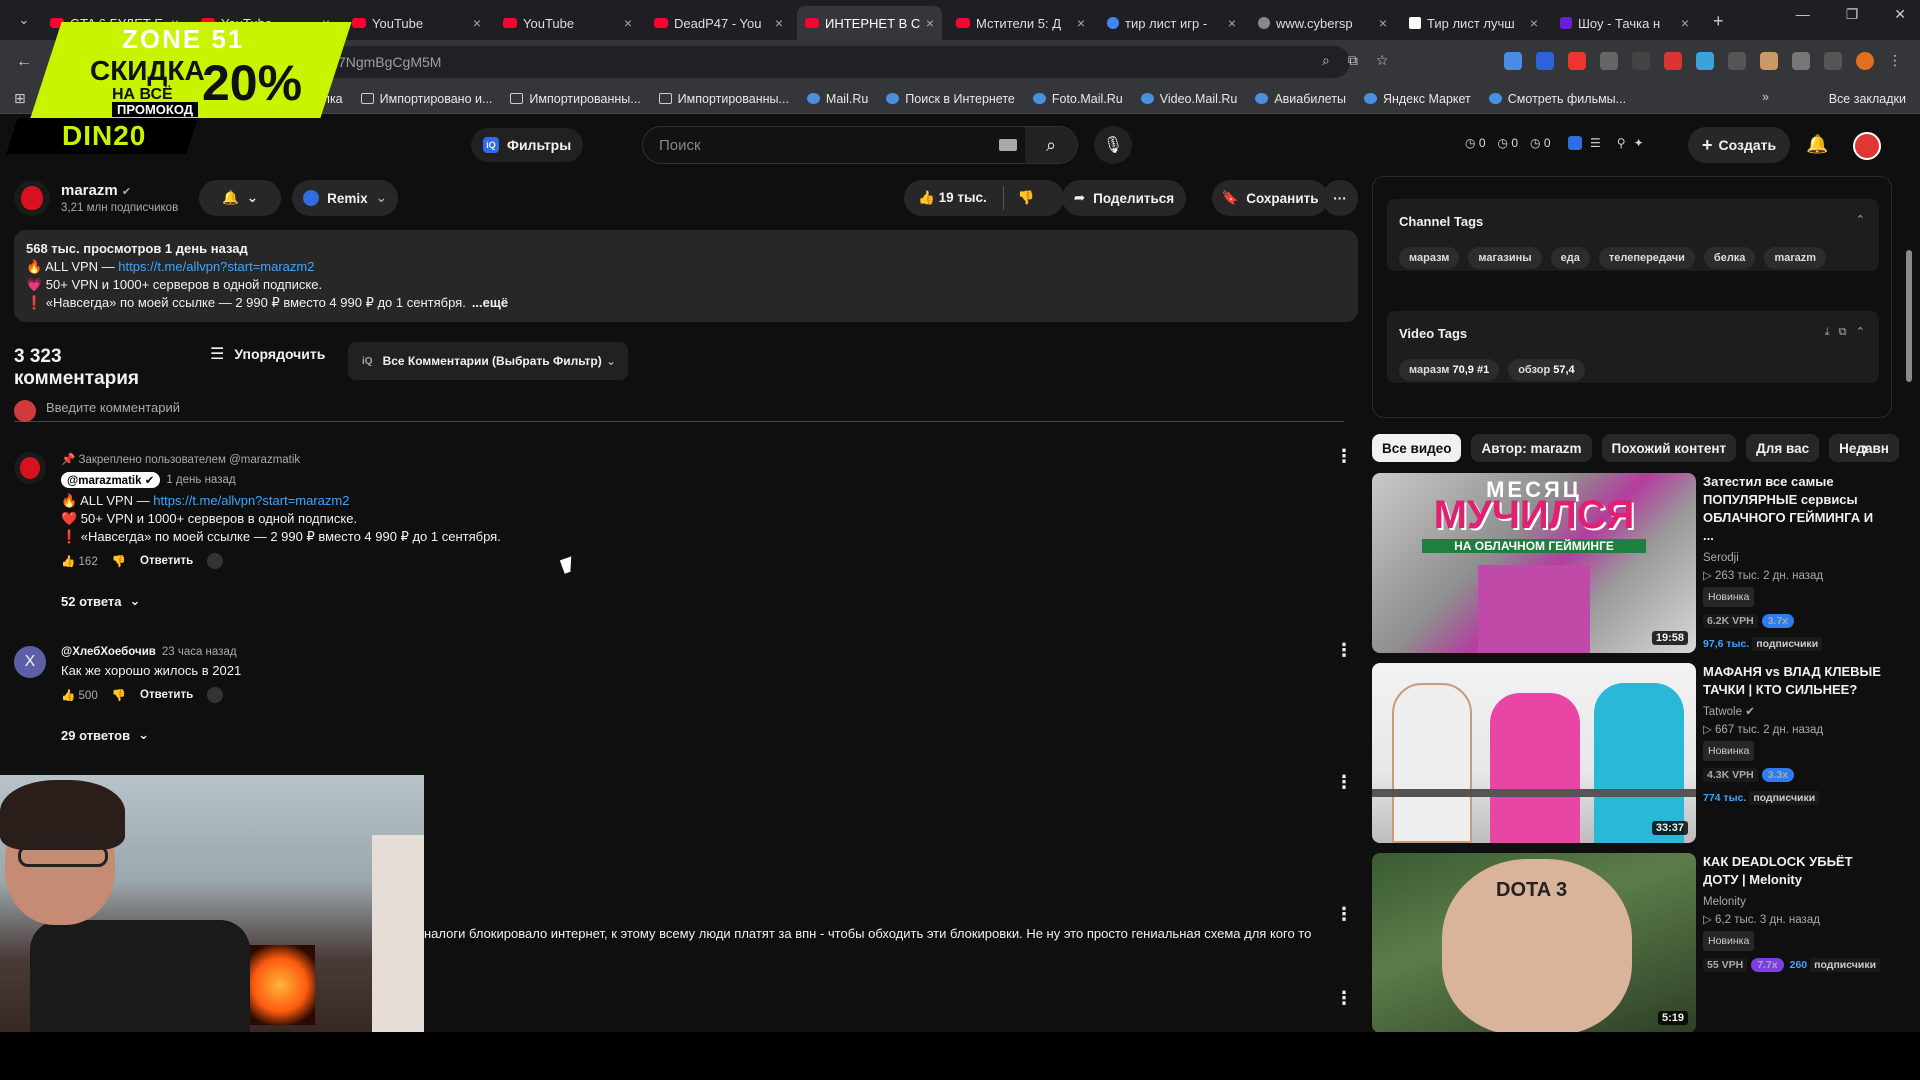  Describe the element at coordinates (1026, 198) in the screenshot. I see `dislike-button: 👎` at that location.